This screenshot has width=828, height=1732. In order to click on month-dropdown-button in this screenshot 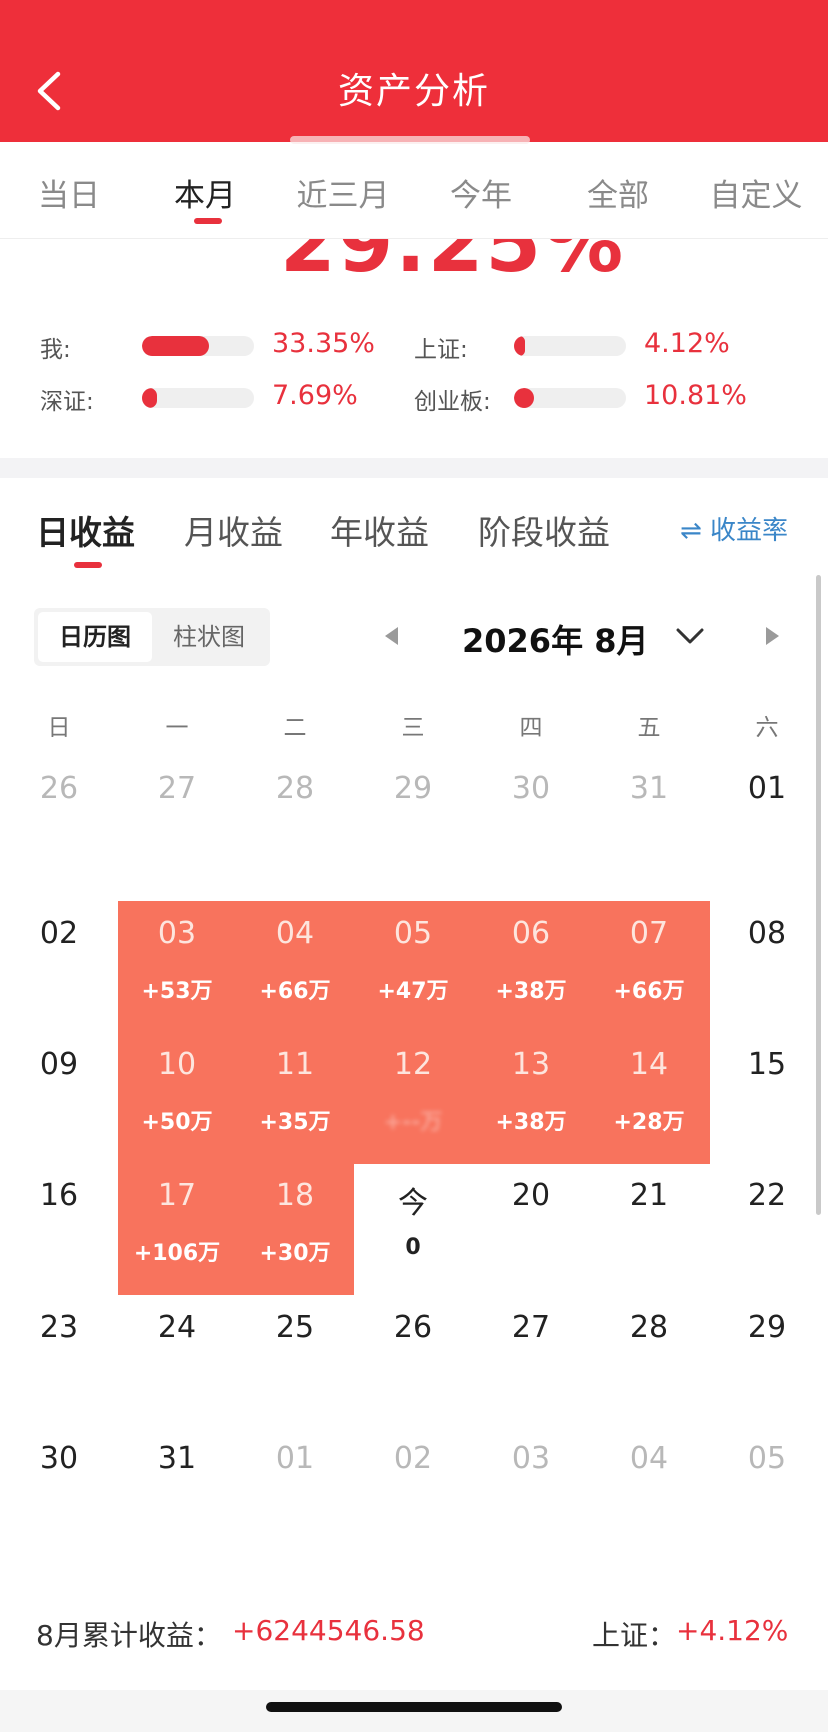, I will do `click(690, 636)`.